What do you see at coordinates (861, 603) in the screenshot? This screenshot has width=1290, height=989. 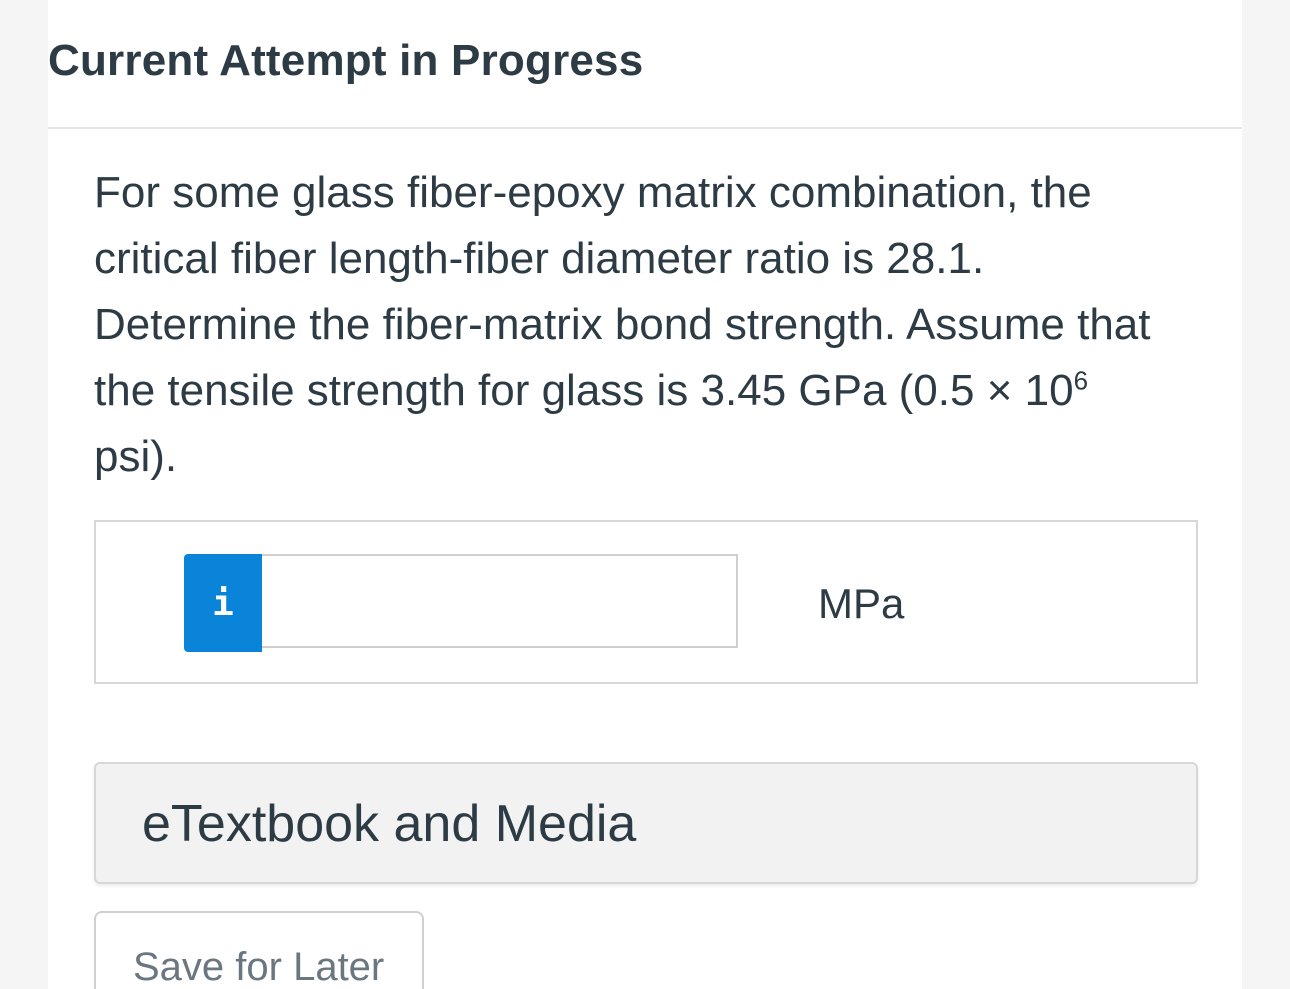 I see `unit-label: MPa` at bounding box center [861, 603].